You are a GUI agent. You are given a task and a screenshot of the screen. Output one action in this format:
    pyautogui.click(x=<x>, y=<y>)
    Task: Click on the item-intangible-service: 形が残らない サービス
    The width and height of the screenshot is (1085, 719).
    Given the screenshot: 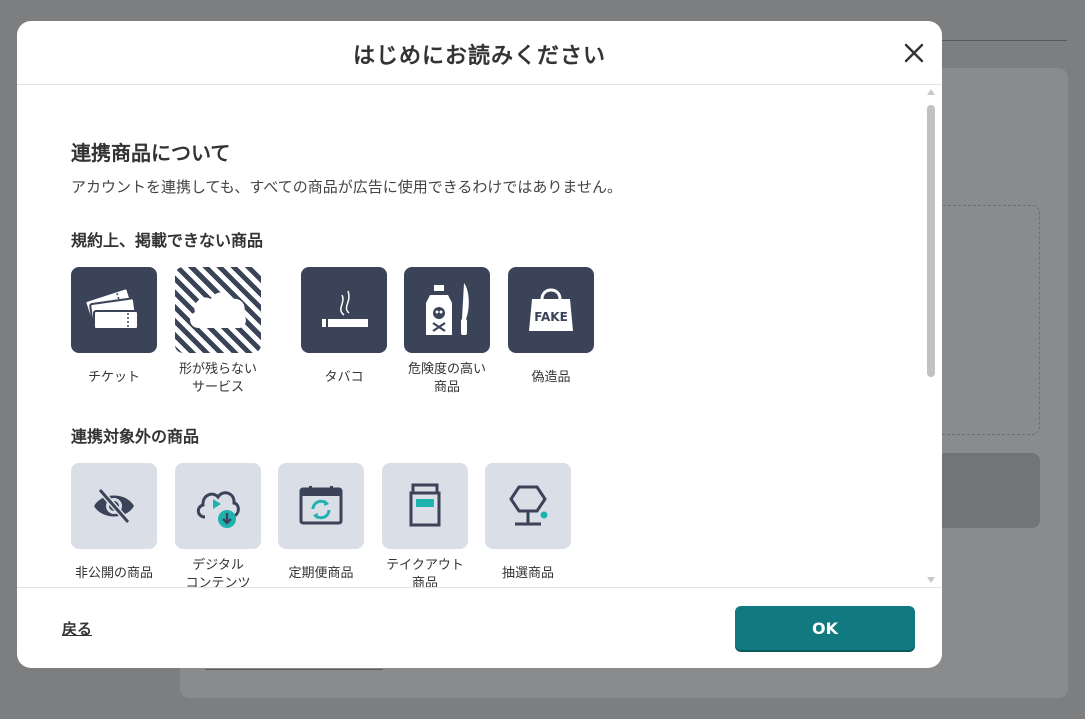 What is the action you would take?
    pyautogui.click(x=218, y=332)
    